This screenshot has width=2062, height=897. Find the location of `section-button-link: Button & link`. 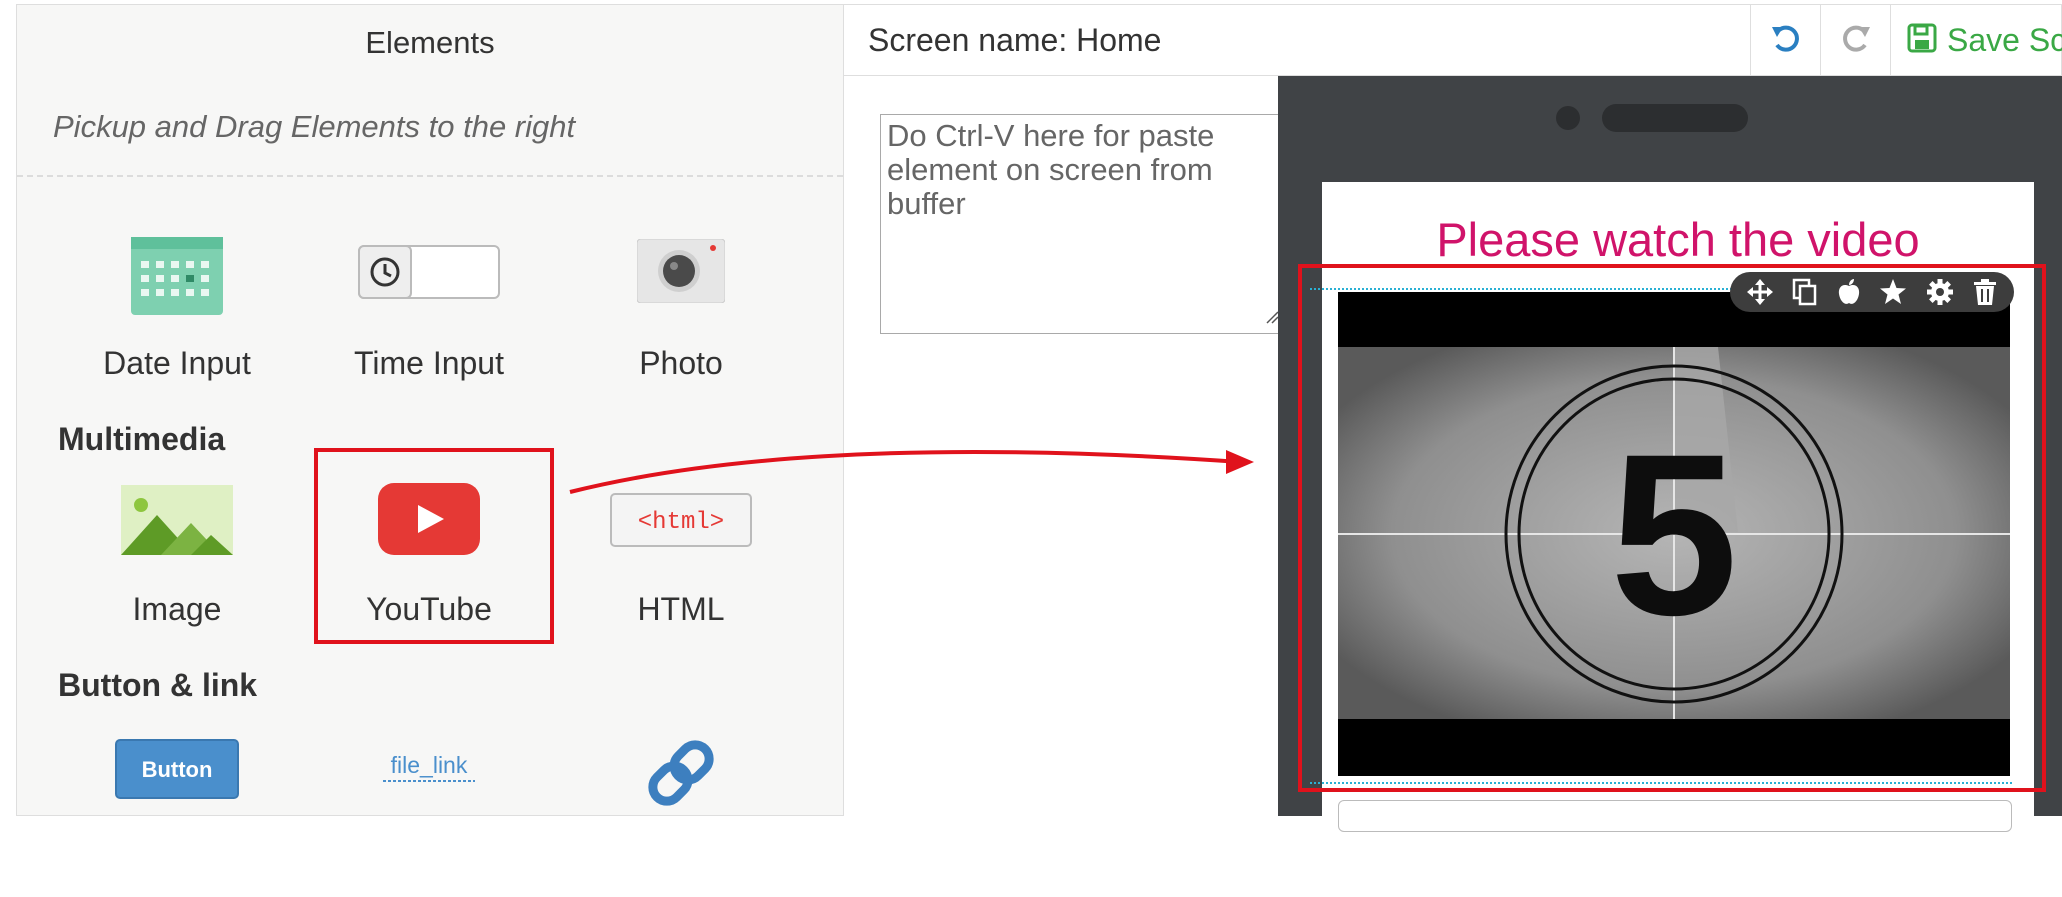

section-button-link: Button & link is located at coordinates (158, 685).